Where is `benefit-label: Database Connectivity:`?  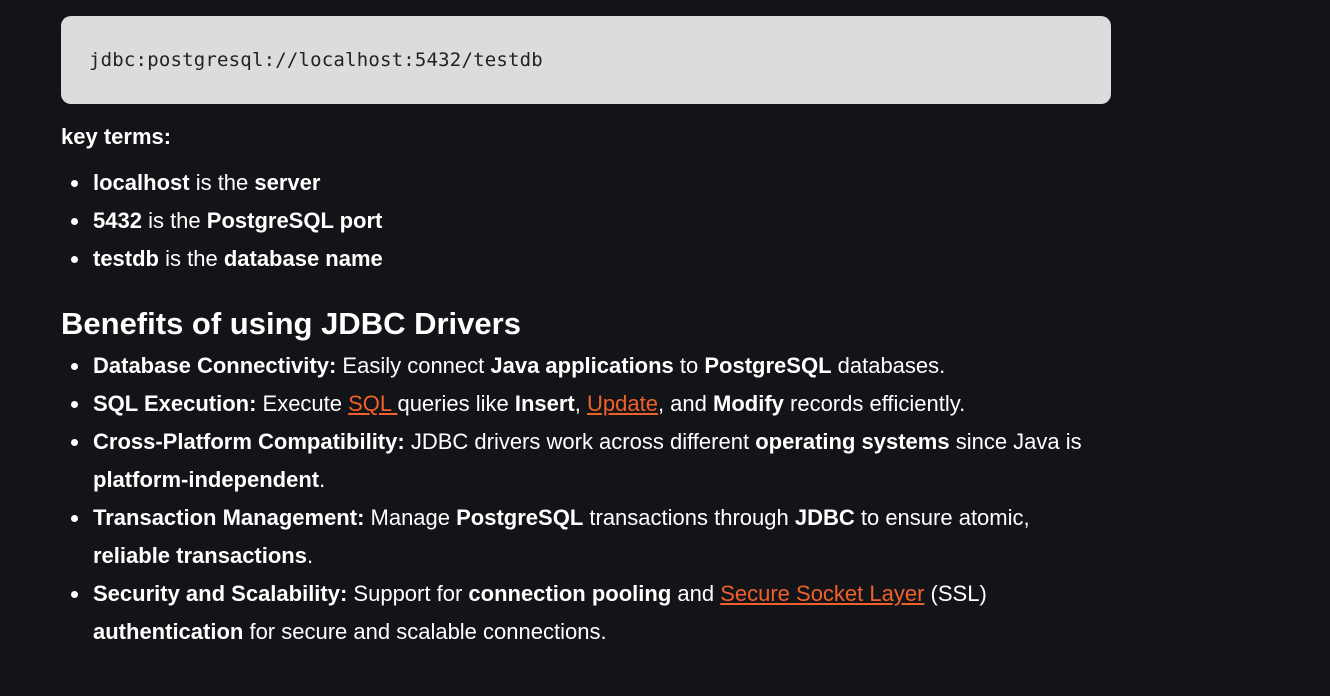
benefit-label: Database Connectivity: is located at coordinates (215, 365).